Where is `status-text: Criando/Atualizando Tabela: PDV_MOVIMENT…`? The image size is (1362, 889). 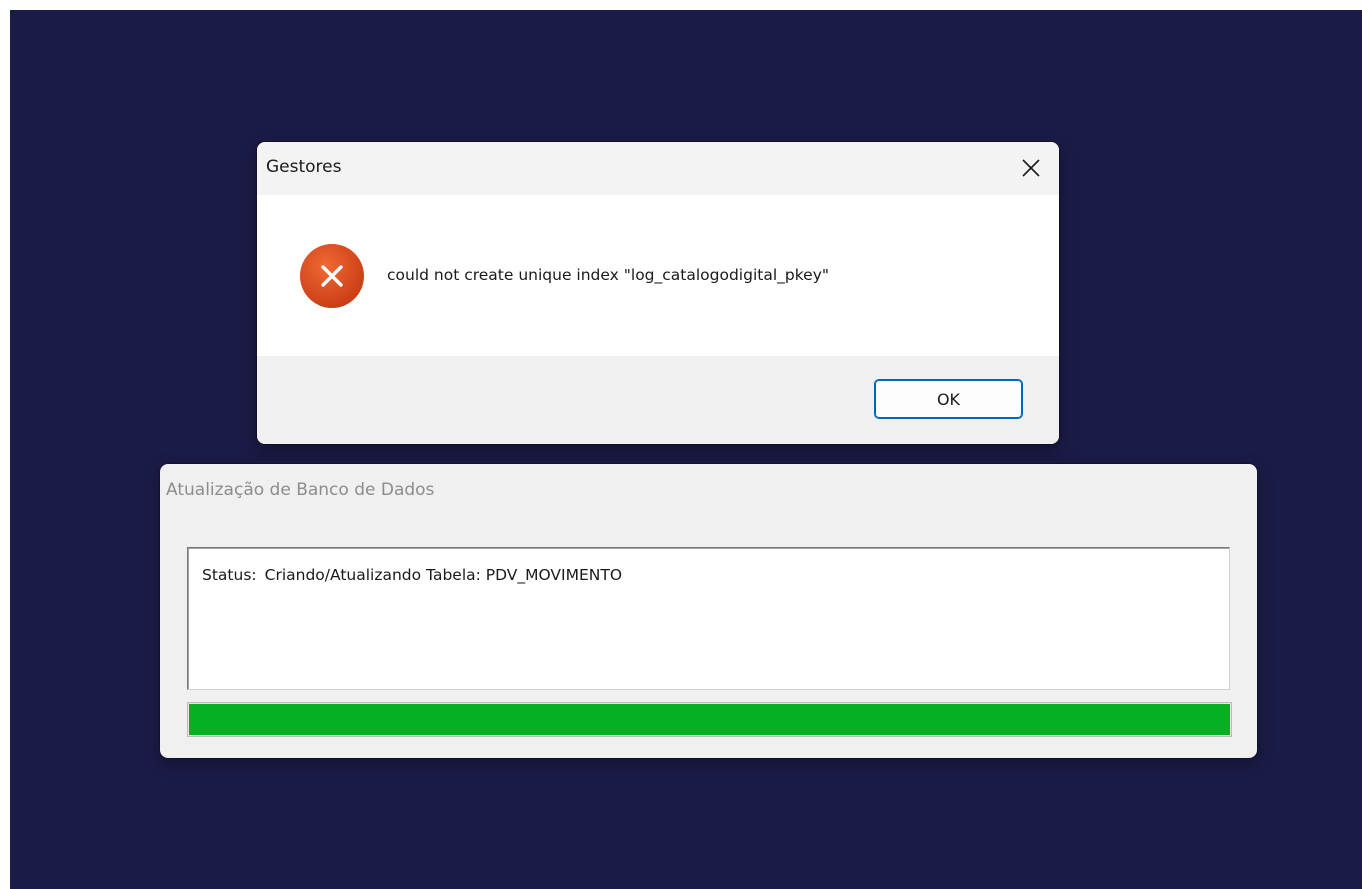 status-text: Criando/Atualizando Tabela: PDV_MOVIMENT… is located at coordinates (443, 575).